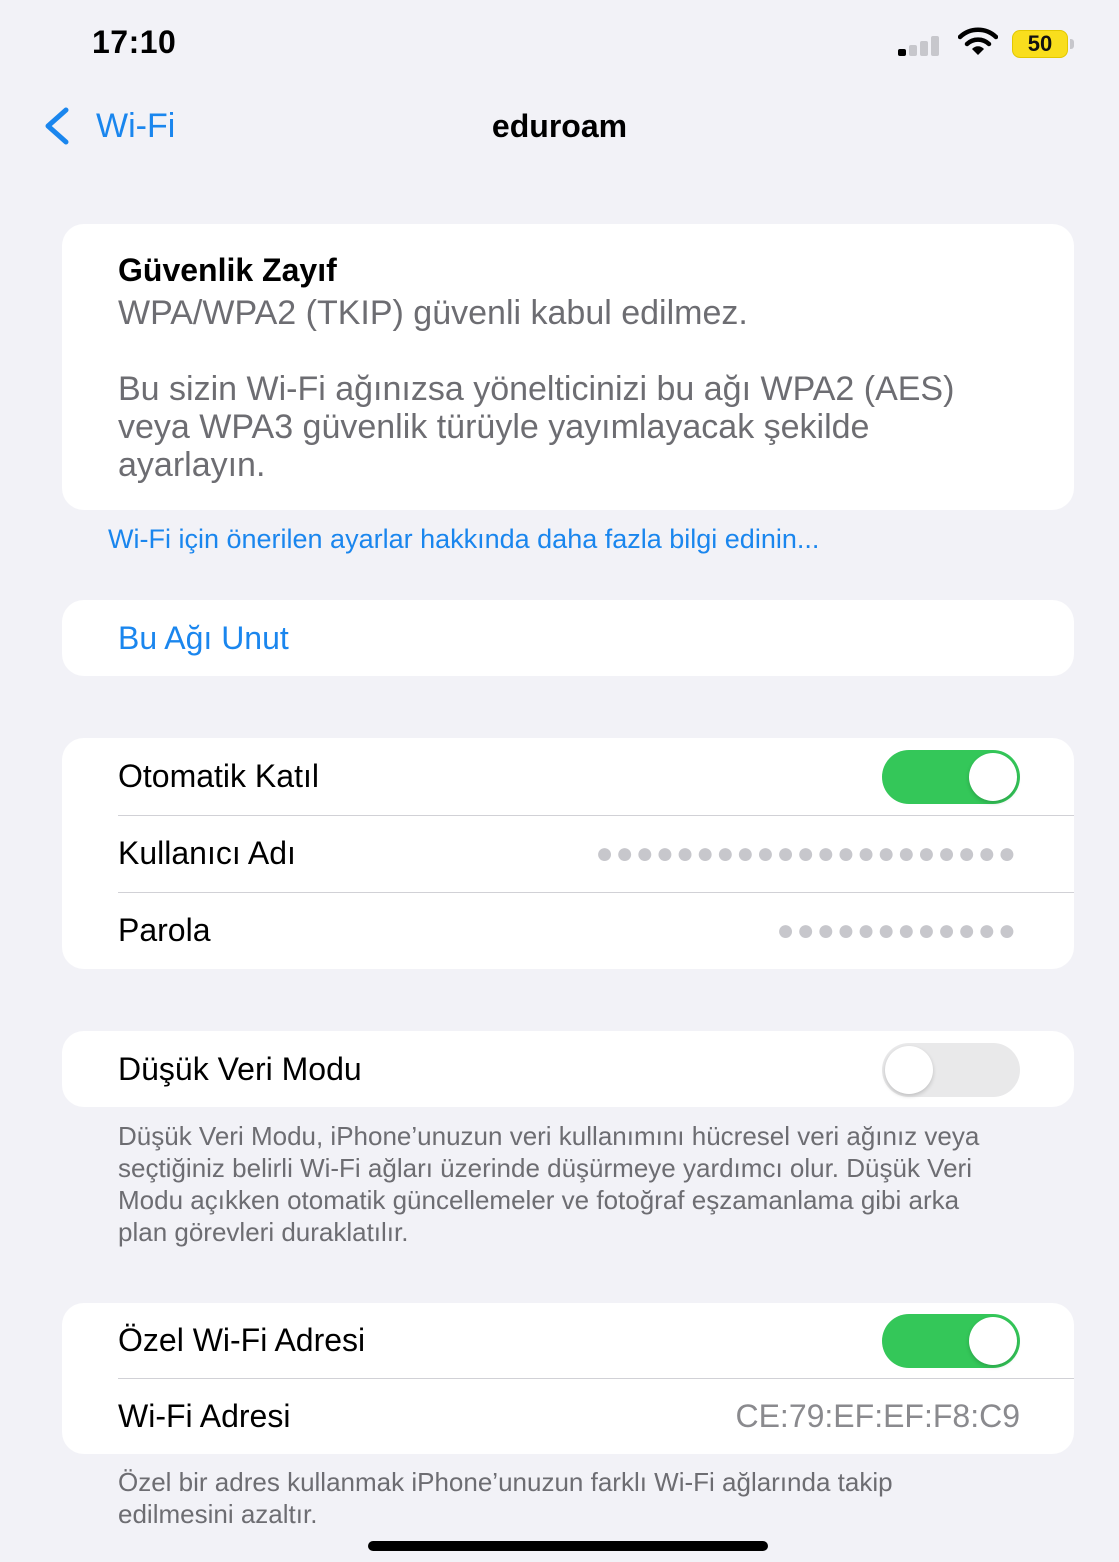 The image size is (1119, 1562). Describe the element at coordinates (877, 1416) in the screenshot. I see `wifi-address-value: CE:79:EF:EF:F8:C9` at that location.